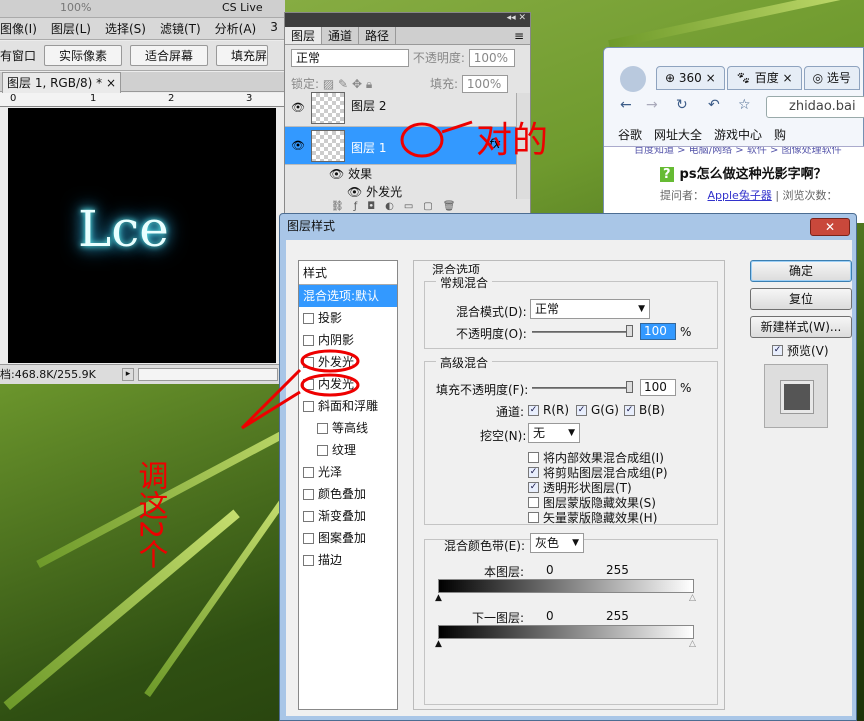 The image size is (864, 721). What do you see at coordinates (453, 206) in the screenshot?
I see `panel-bottom-icons: ⛓ƒ◘◐▭▢🗑︎` at bounding box center [453, 206].